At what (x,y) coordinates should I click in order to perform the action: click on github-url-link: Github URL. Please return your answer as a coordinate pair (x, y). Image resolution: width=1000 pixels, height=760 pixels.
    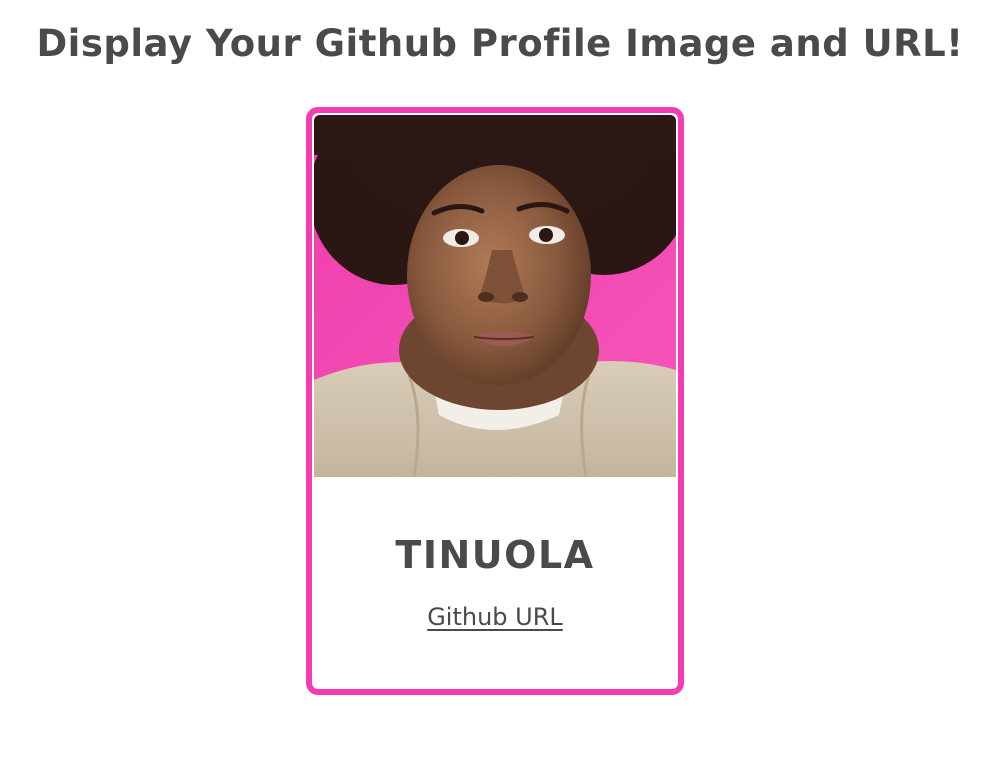
    Looking at the image, I should click on (495, 617).